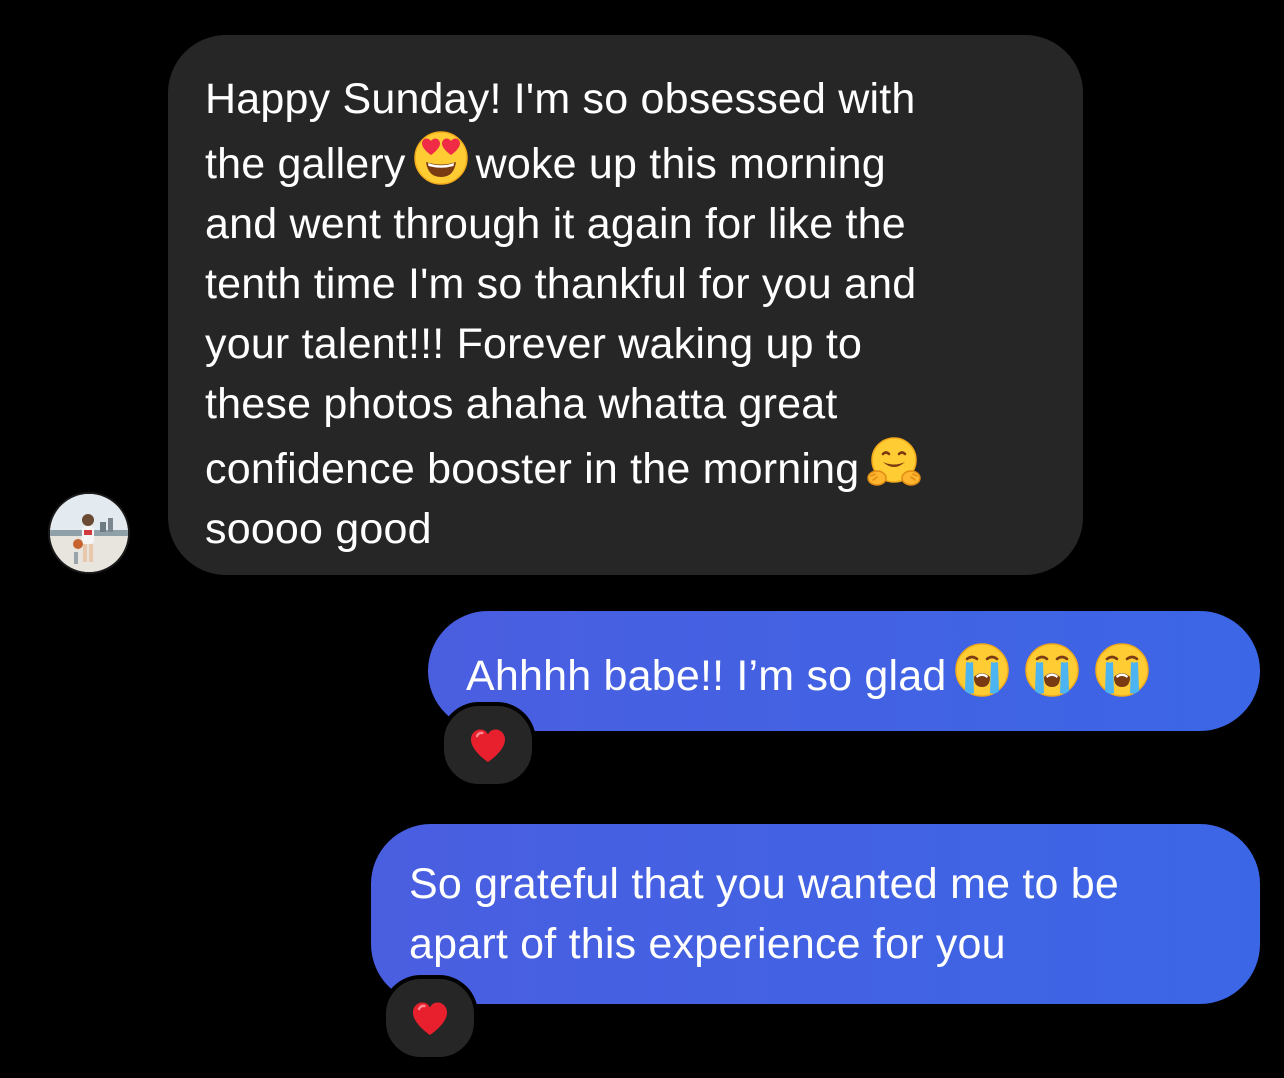  I want to click on message-text-line: apart of this experience for you, so click(819, 944).